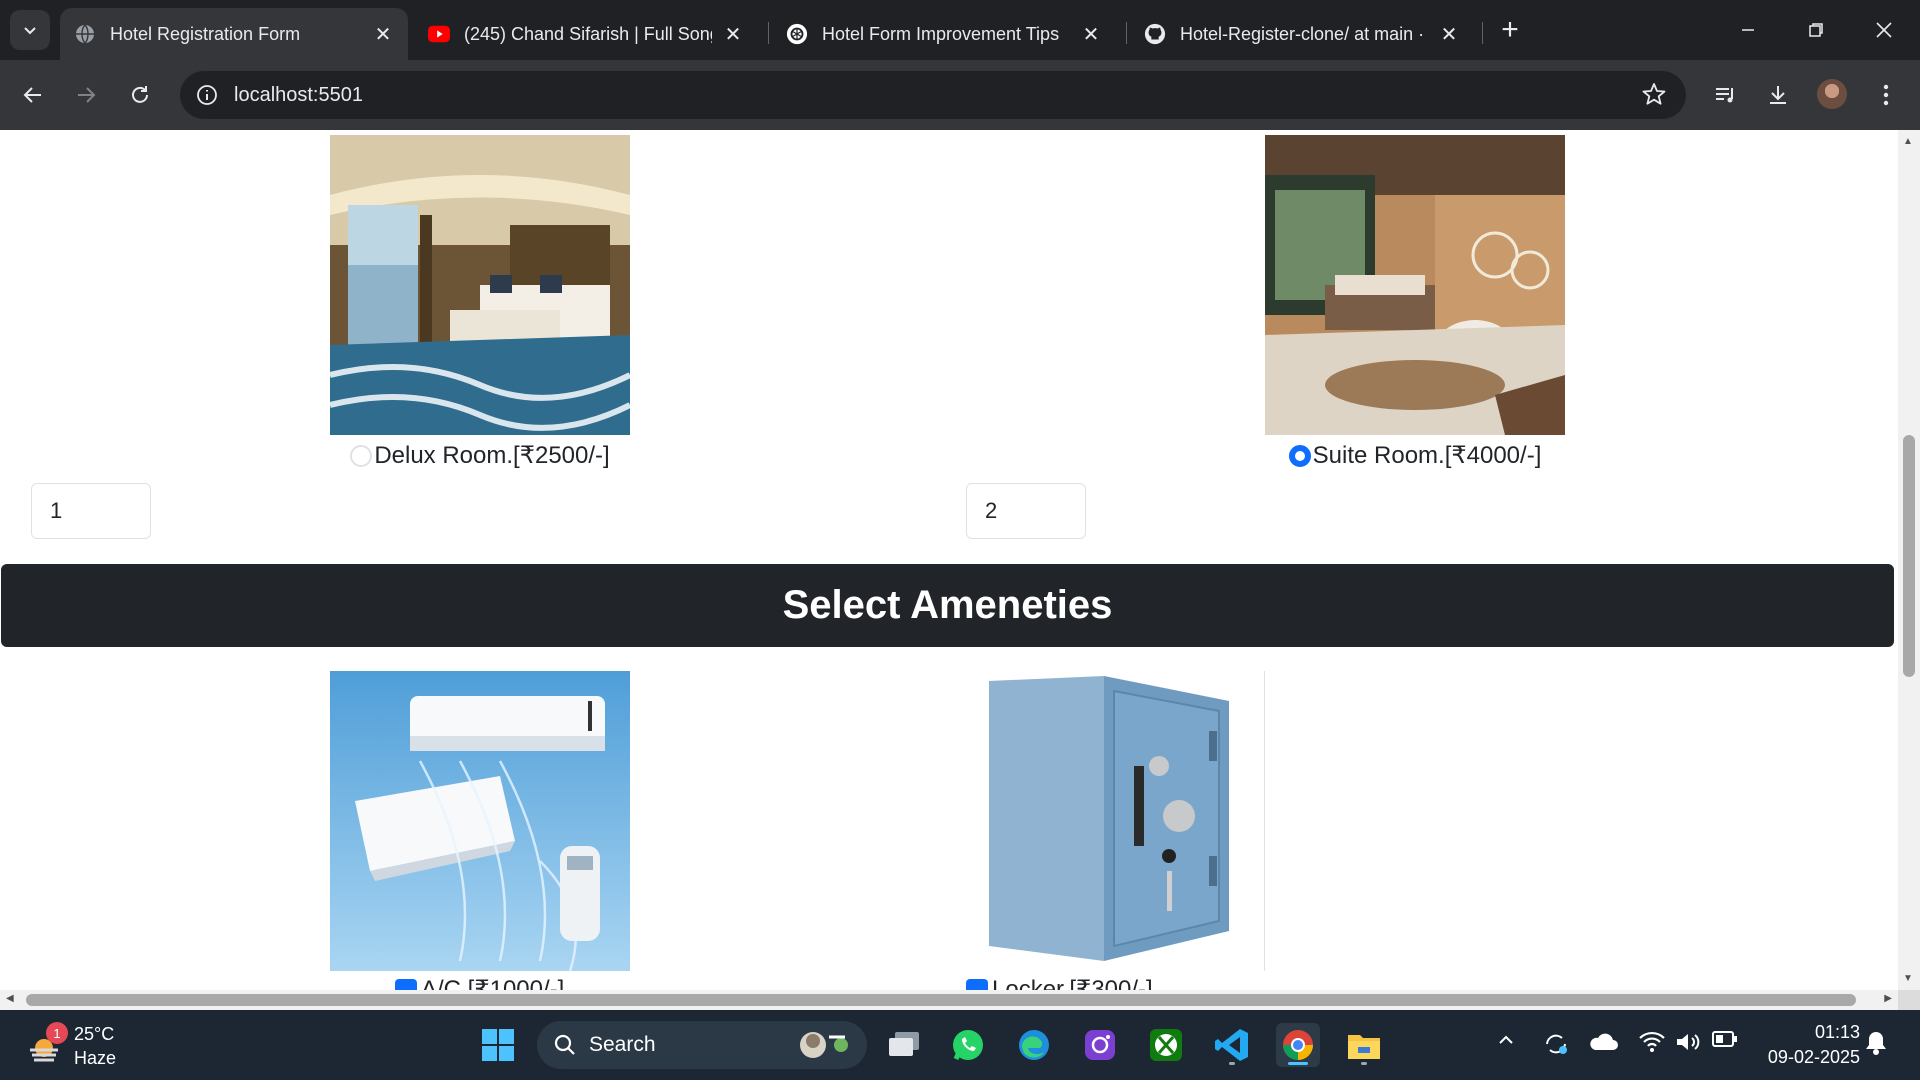  I want to click on battery-tray-button, so click(1725, 1039).